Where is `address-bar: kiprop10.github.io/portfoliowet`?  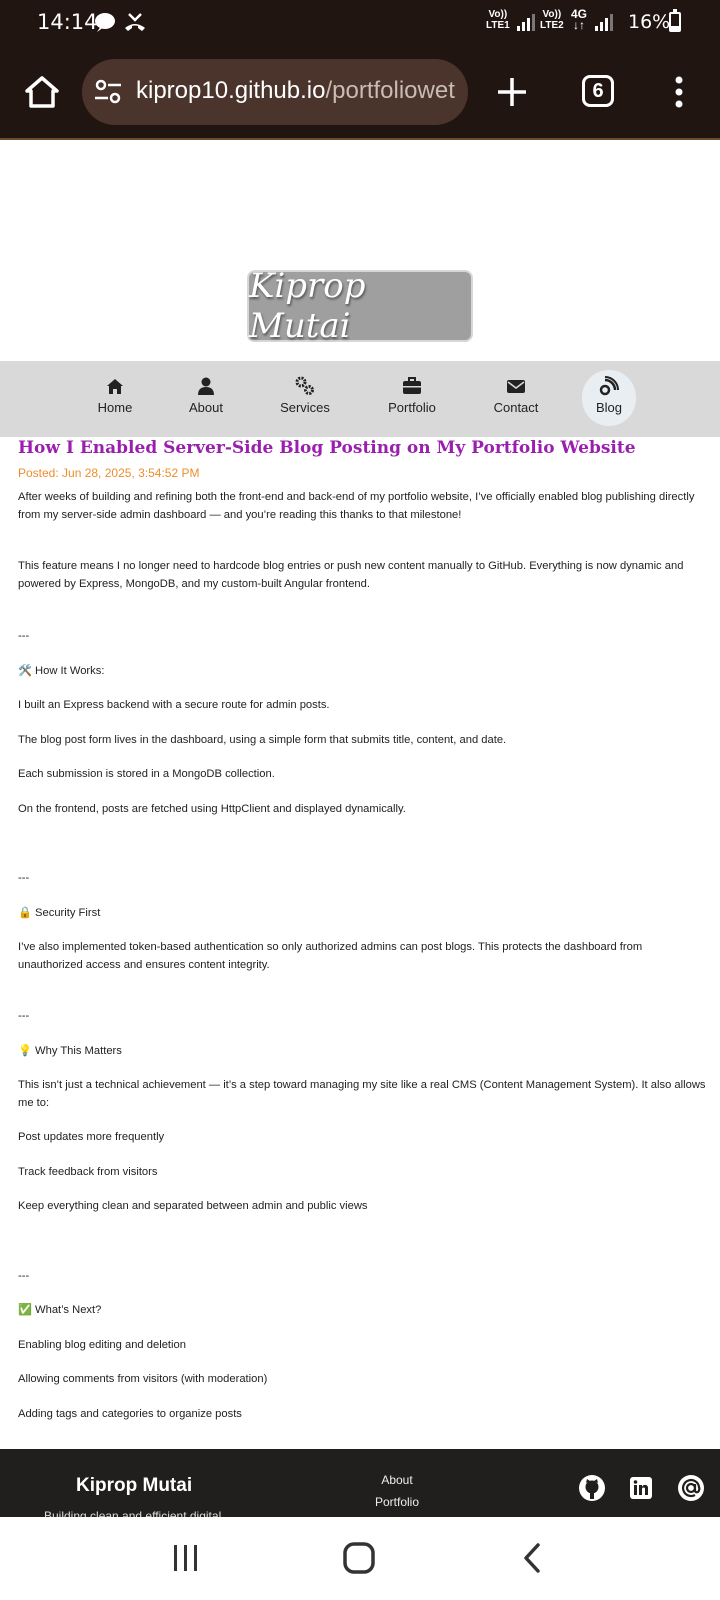
address-bar: kiprop10.github.io/portfoliowet is located at coordinates (275, 92).